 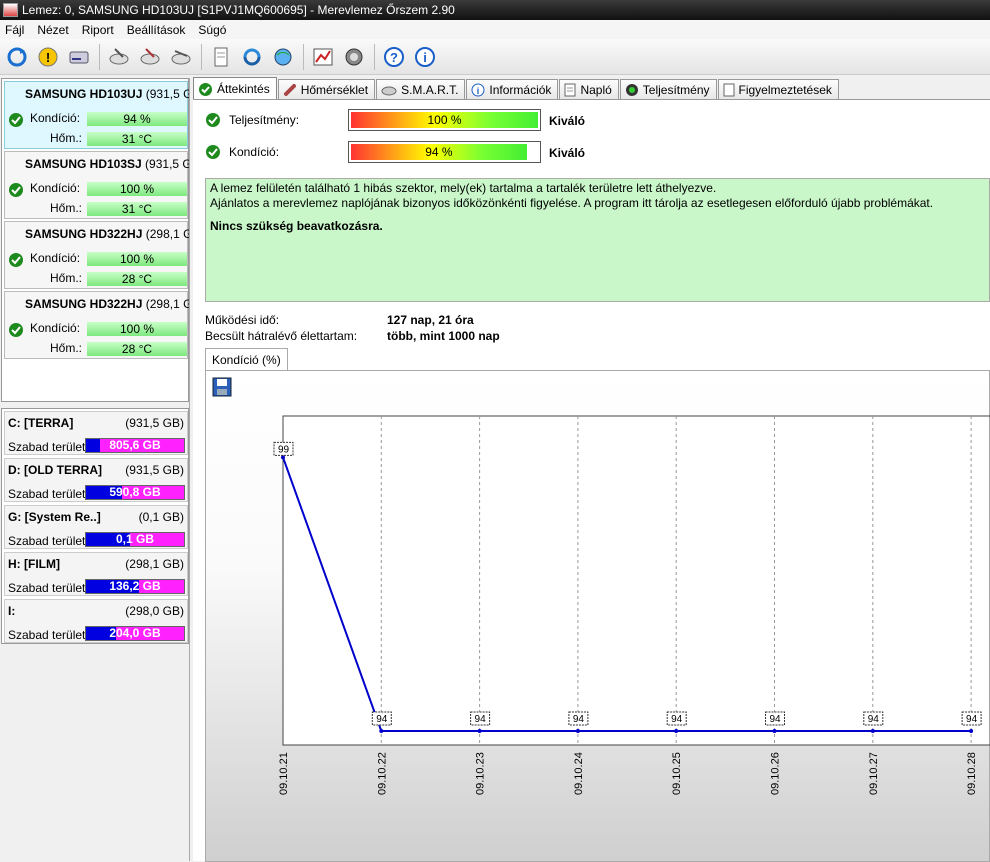 I want to click on tab-label: Napló, so click(x=596, y=90).